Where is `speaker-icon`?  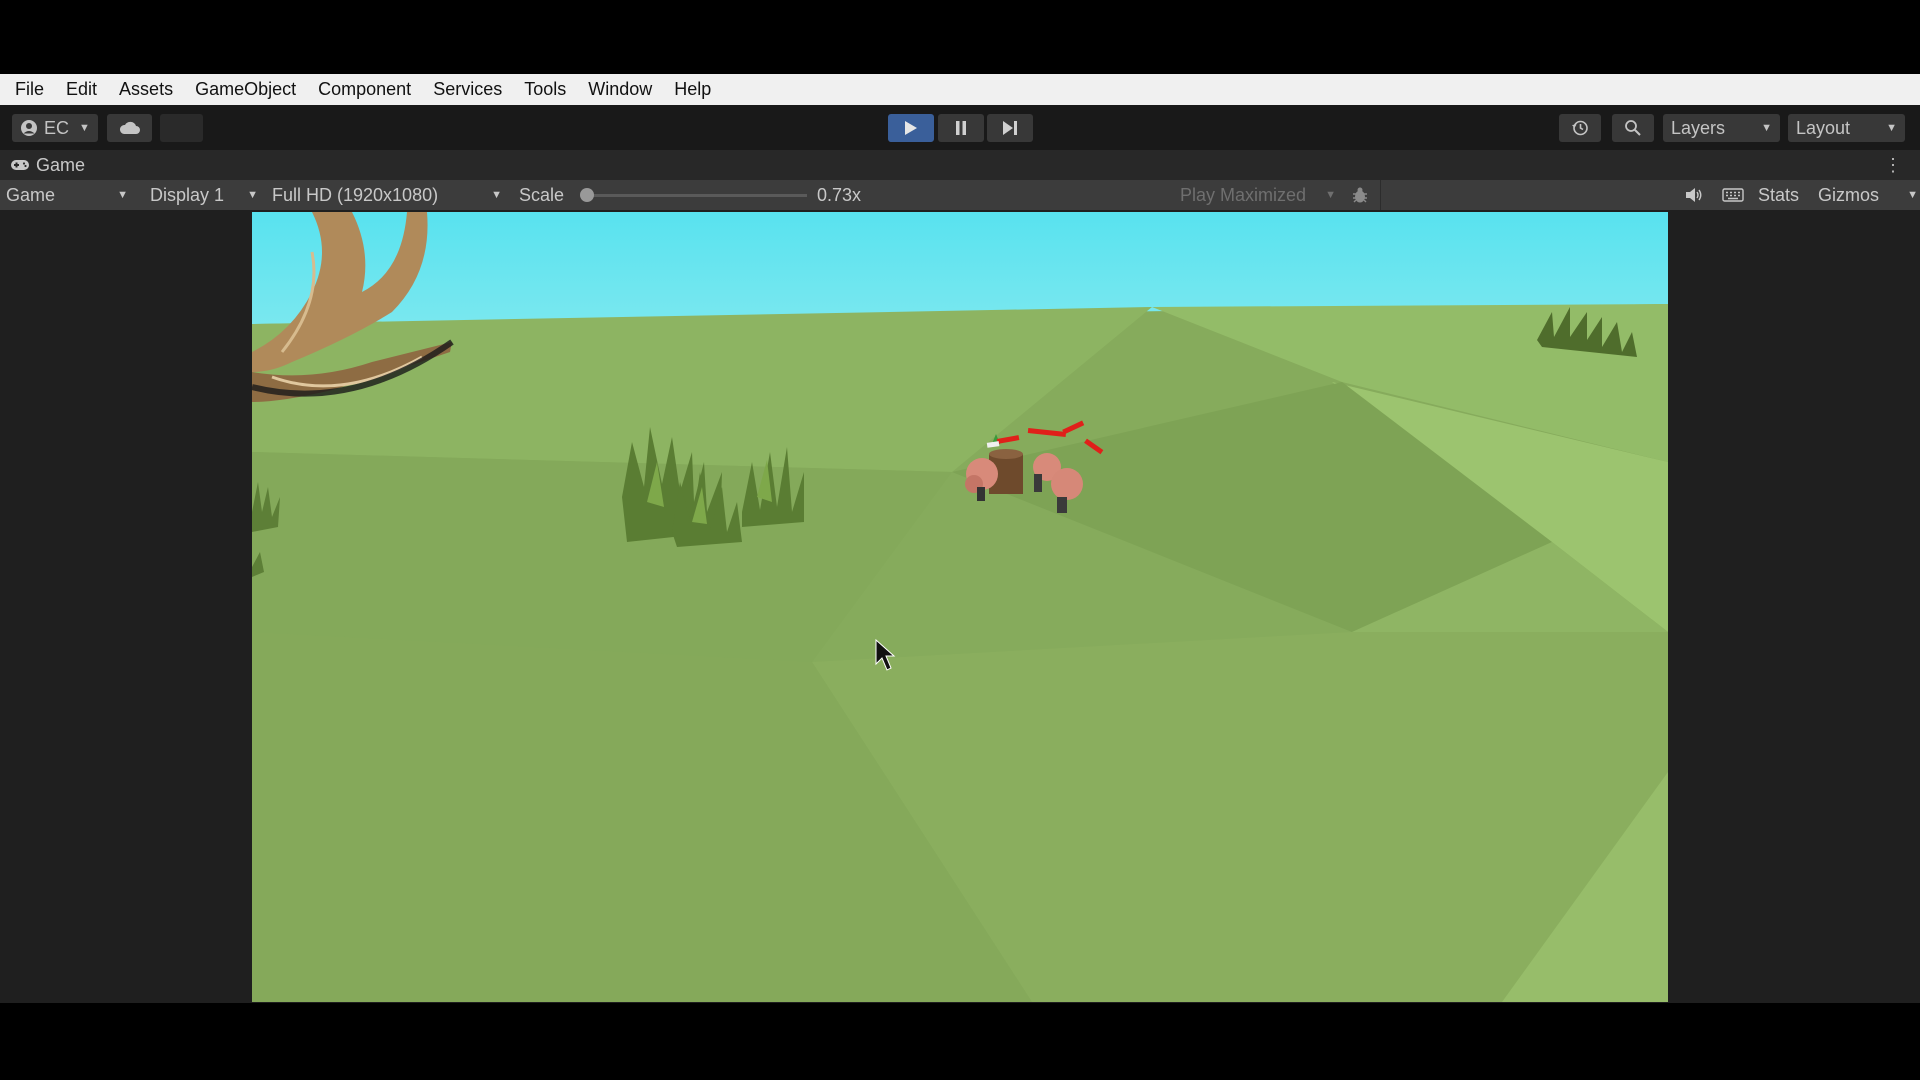
speaker-icon is located at coordinates (1694, 195).